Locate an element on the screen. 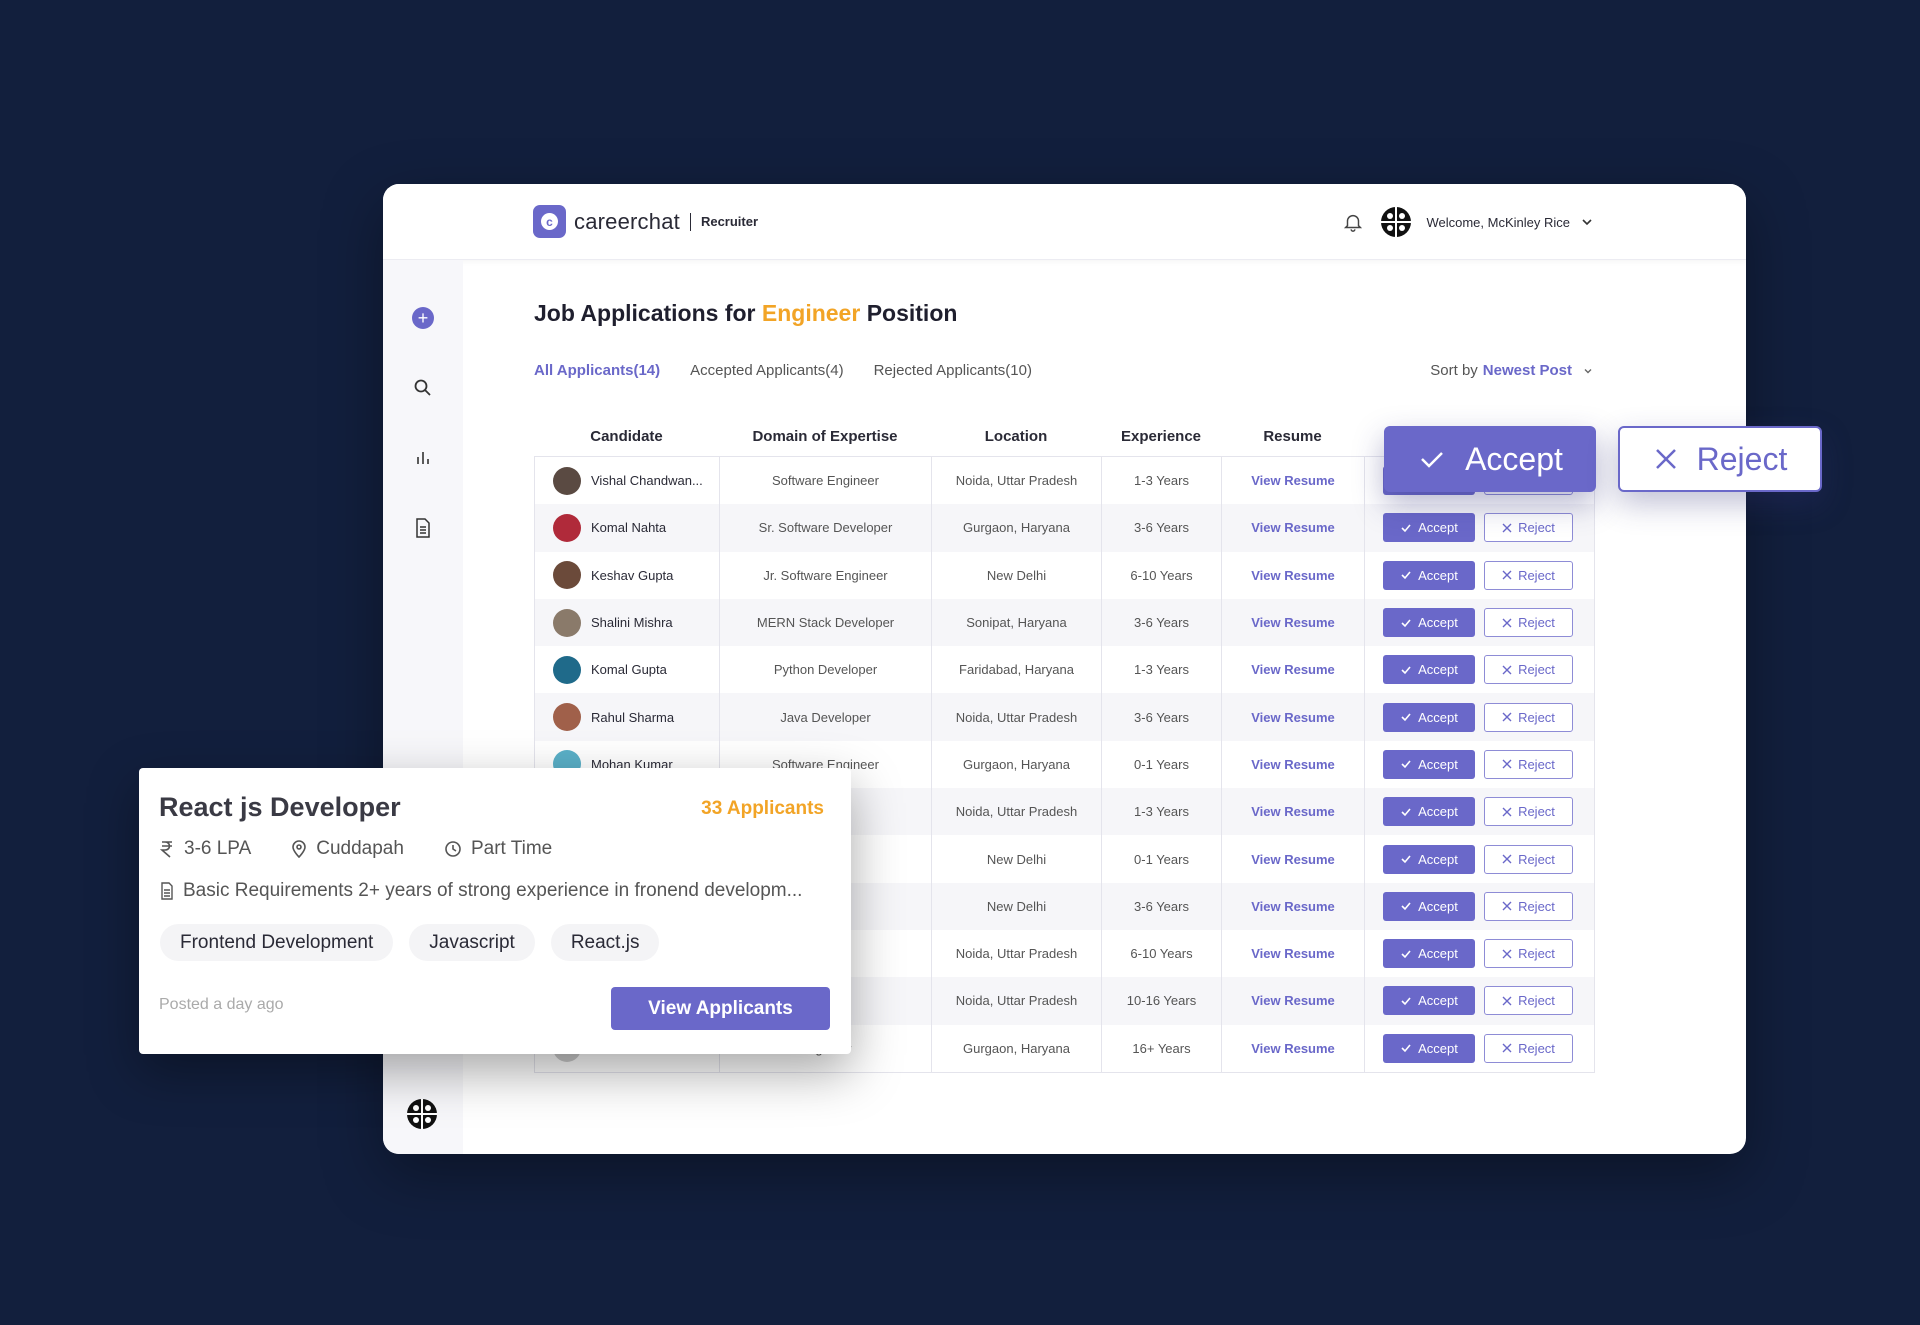 This screenshot has width=1920, height=1325. logo: c careerchat Recruiter is located at coordinates (645, 221).